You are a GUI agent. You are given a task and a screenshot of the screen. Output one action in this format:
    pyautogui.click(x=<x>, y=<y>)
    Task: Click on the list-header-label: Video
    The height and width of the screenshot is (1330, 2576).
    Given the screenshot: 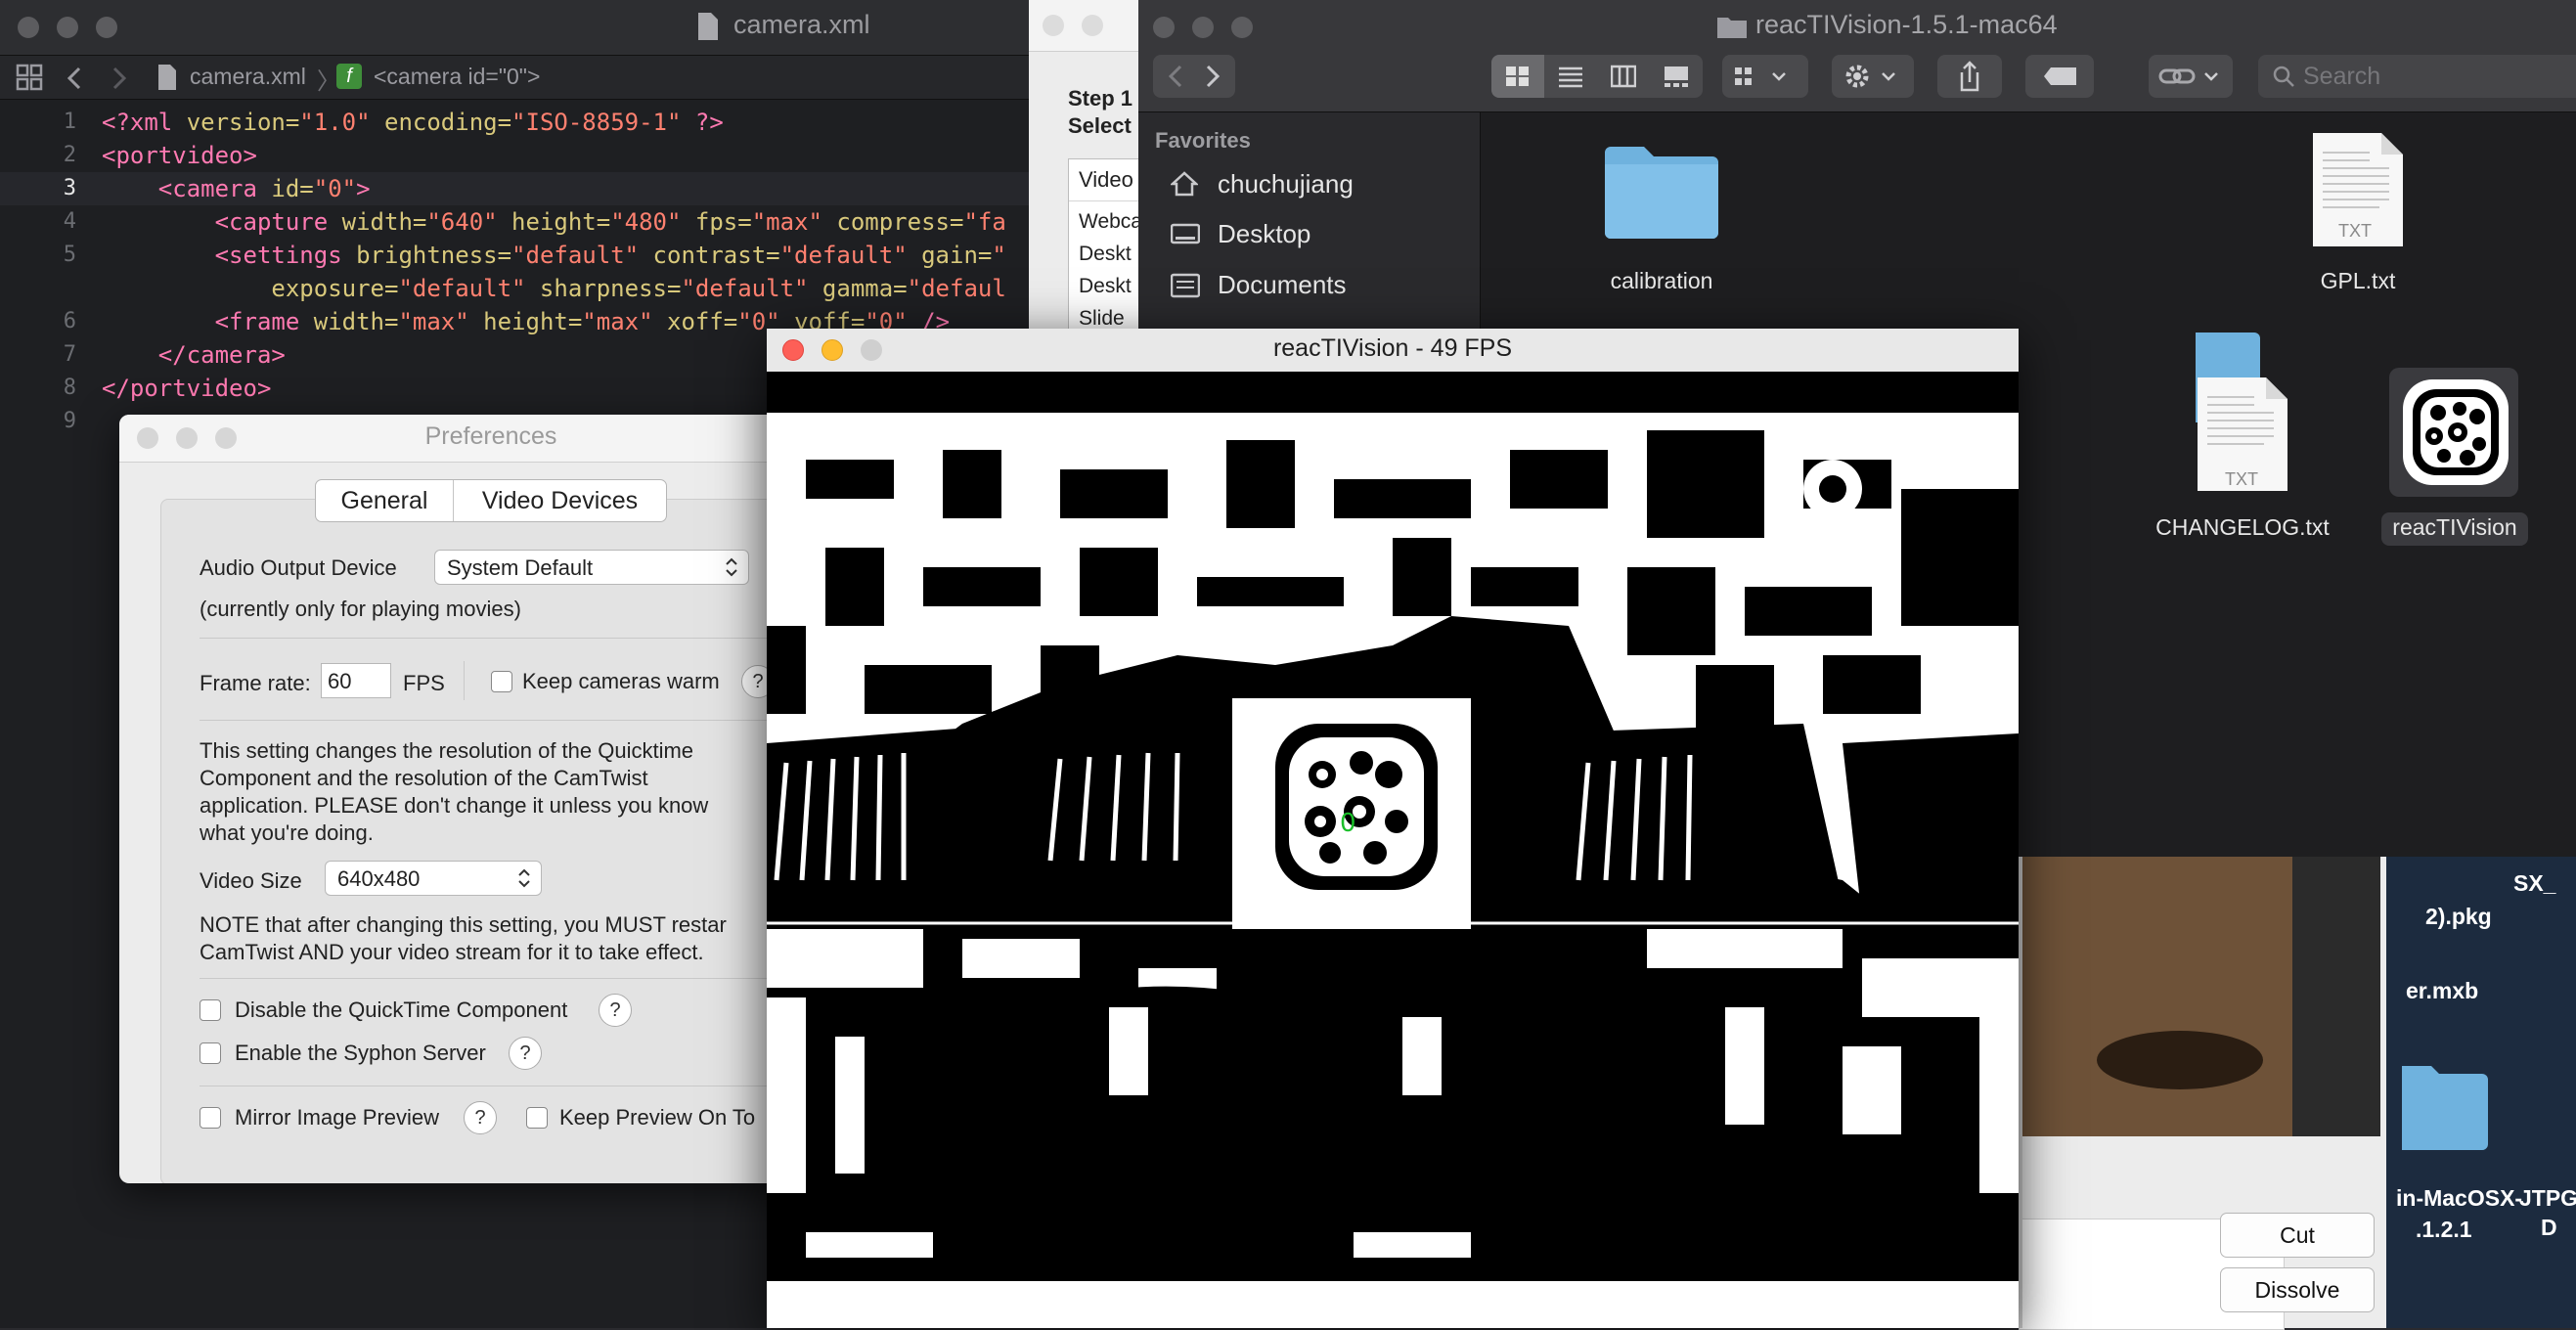 What is the action you would take?
    pyautogui.click(x=1106, y=179)
    